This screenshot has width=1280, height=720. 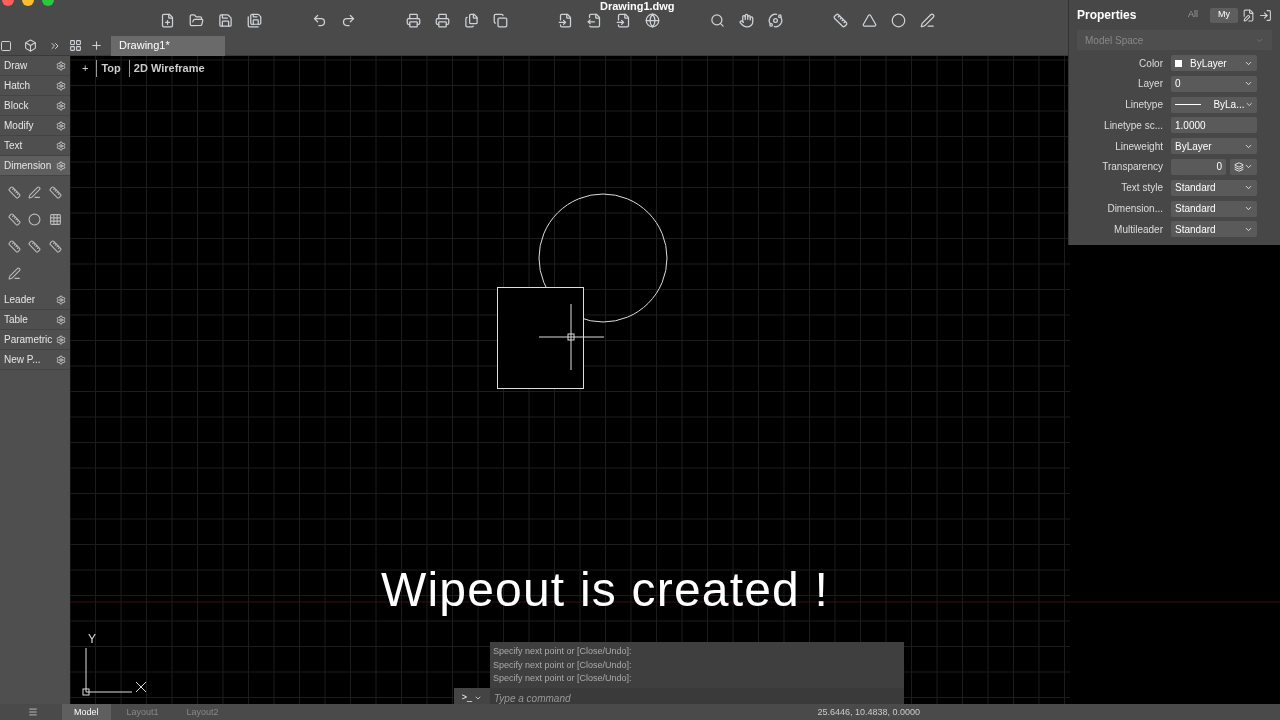 I want to click on dropdown: 0, so click(x=1214, y=83).